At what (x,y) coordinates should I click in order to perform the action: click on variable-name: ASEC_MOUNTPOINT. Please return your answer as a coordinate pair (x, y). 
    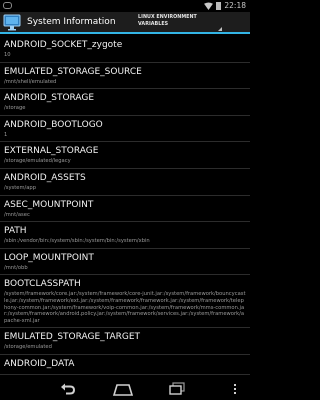
    Looking at the image, I should click on (49, 204).